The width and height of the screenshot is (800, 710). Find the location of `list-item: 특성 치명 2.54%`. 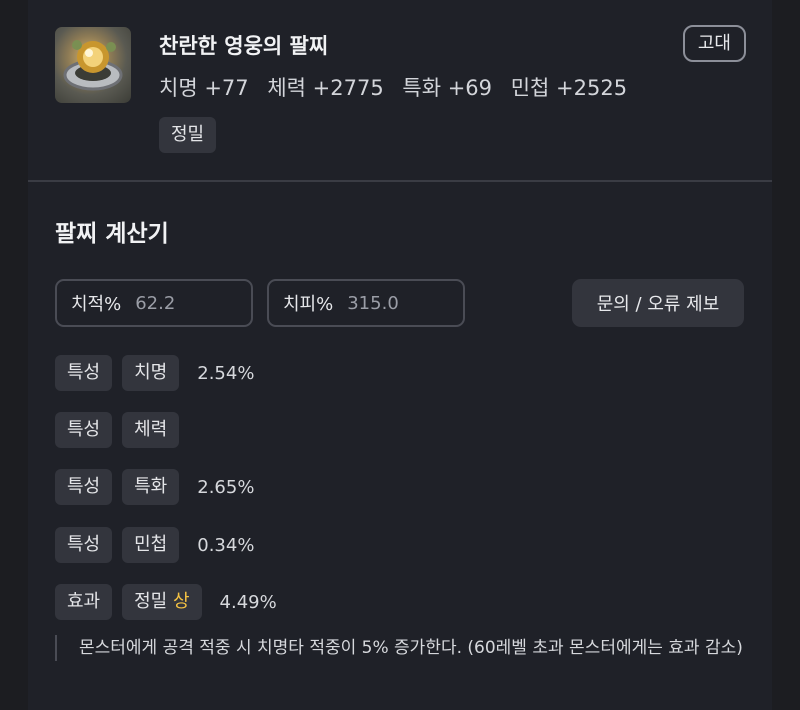

list-item: 특성 치명 2.54% is located at coordinates (154, 373).